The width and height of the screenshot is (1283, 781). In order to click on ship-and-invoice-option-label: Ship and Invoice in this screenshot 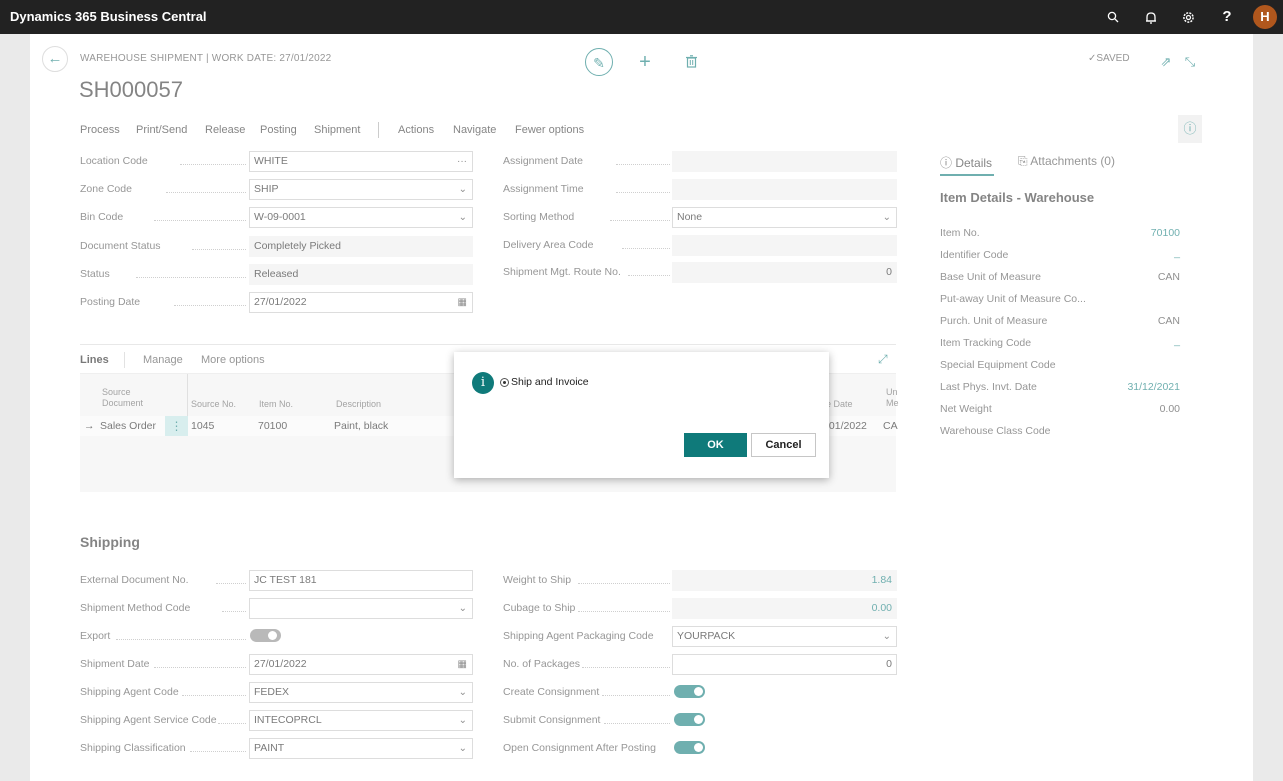, I will do `click(550, 382)`.